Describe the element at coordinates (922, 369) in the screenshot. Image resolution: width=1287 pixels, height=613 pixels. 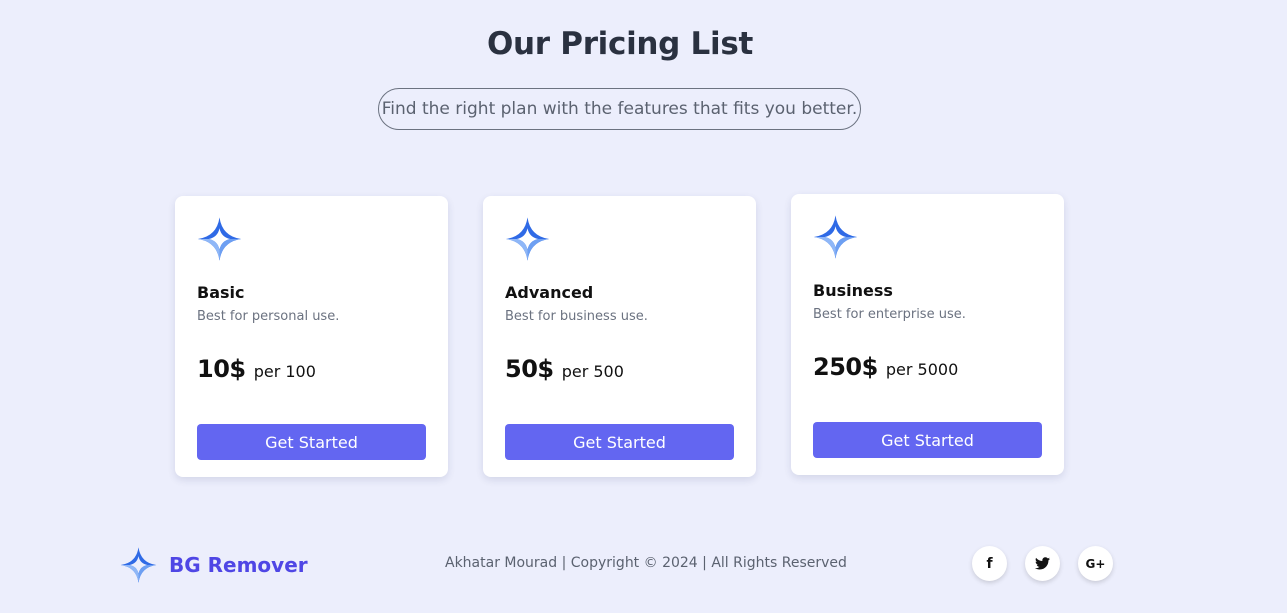
I see `plan-quota: per 5000` at that location.